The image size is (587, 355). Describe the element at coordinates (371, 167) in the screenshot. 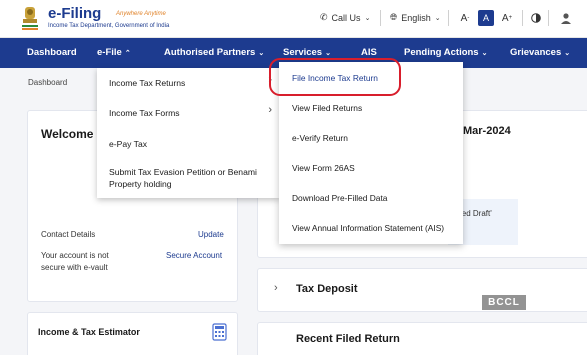

I see `submenu-item-view-form-26as: View Form 26AS` at that location.